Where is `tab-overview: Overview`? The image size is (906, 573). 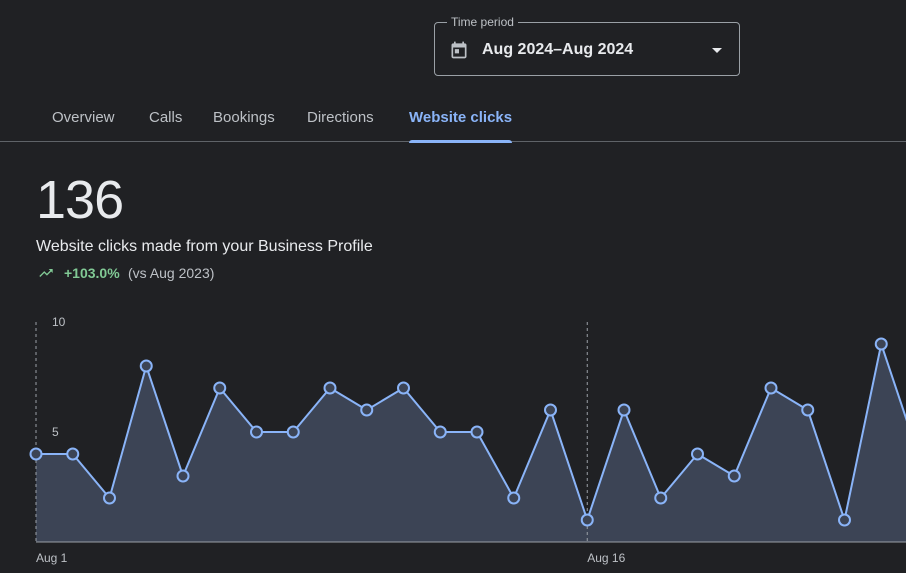
tab-overview: Overview is located at coordinates (83, 119).